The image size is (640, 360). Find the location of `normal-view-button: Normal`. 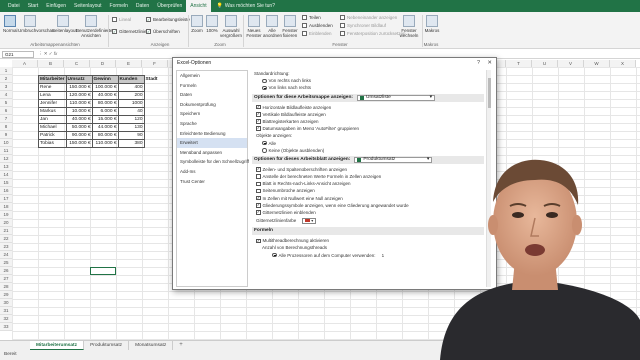

normal-view-button: Normal is located at coordinates (10, 24).